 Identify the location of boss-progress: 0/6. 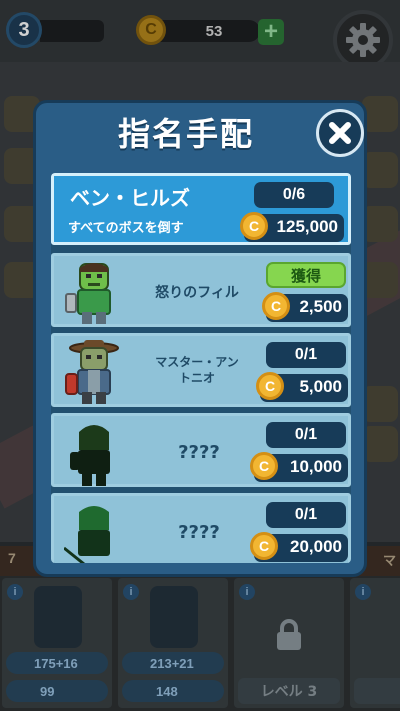
(294, 195).